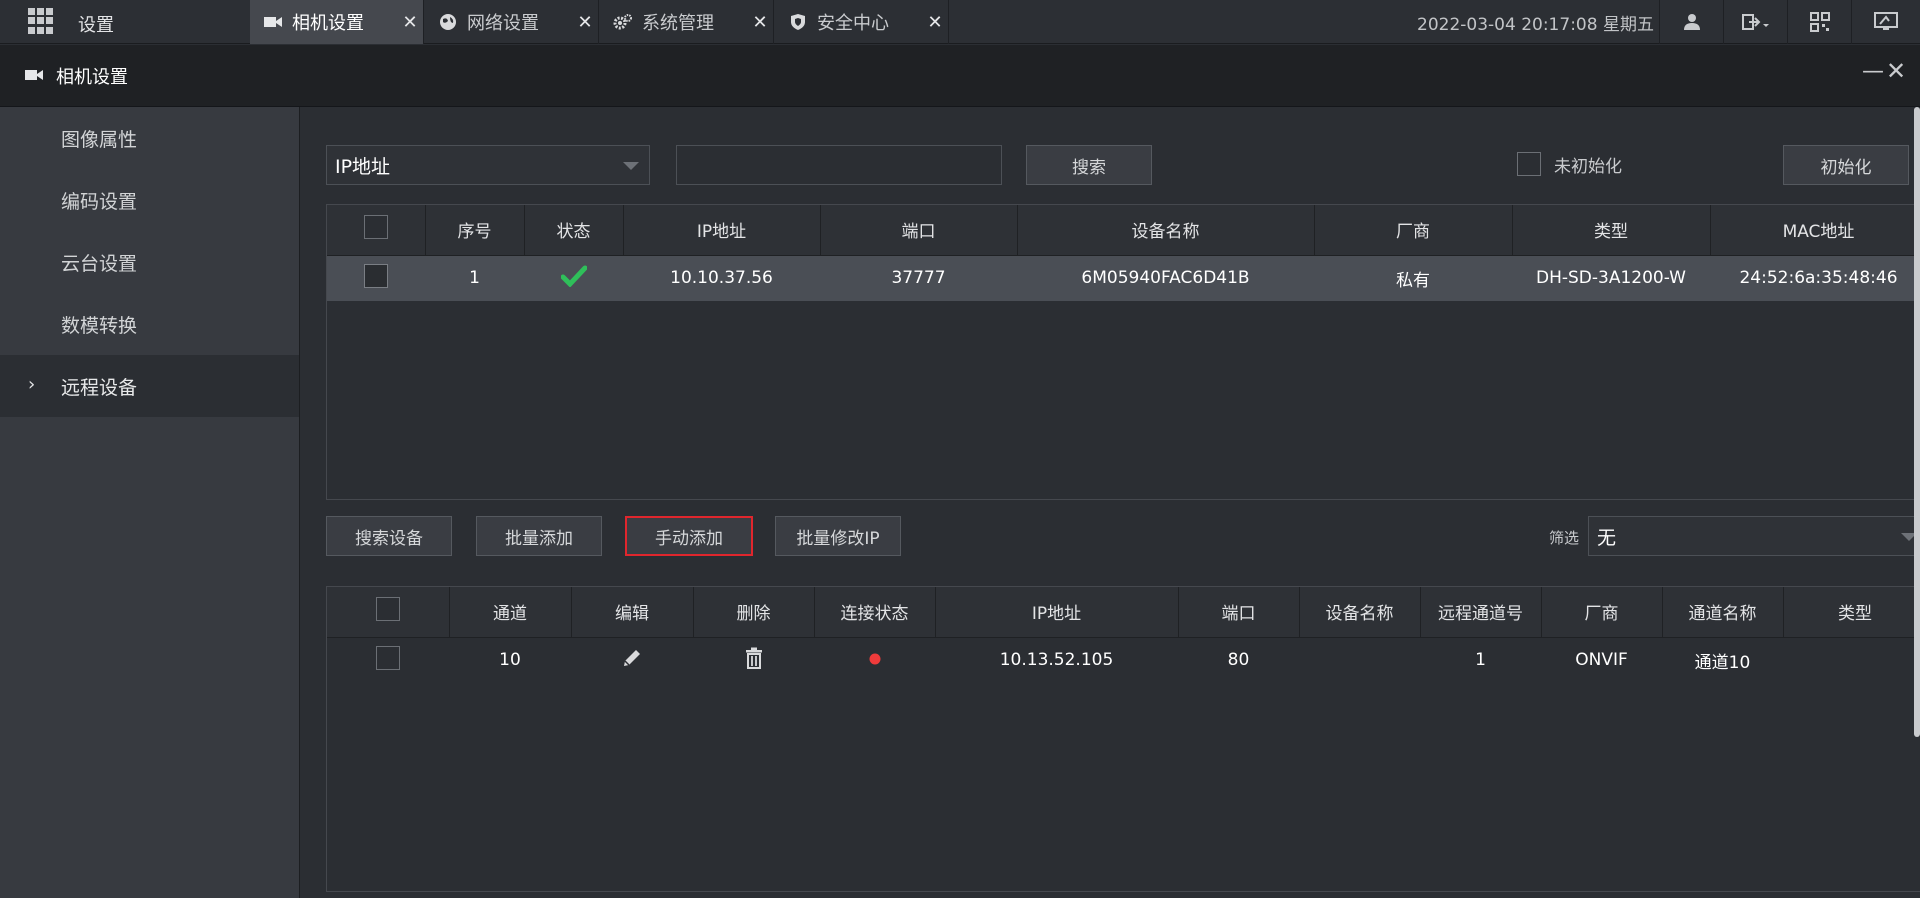  Describe the element at coordinates (678, 23) in the screenshot. I see `tab-label: 系统管理` at that location.